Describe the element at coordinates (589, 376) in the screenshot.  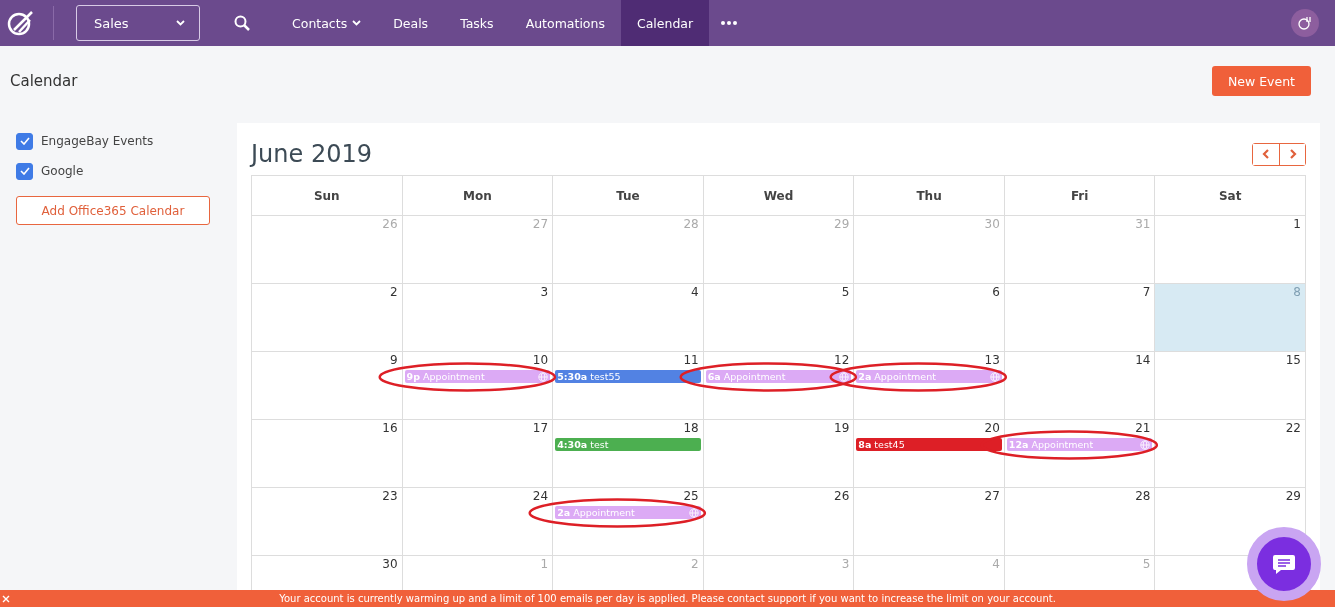
I see `event-label: 5:30a test55` at that location.